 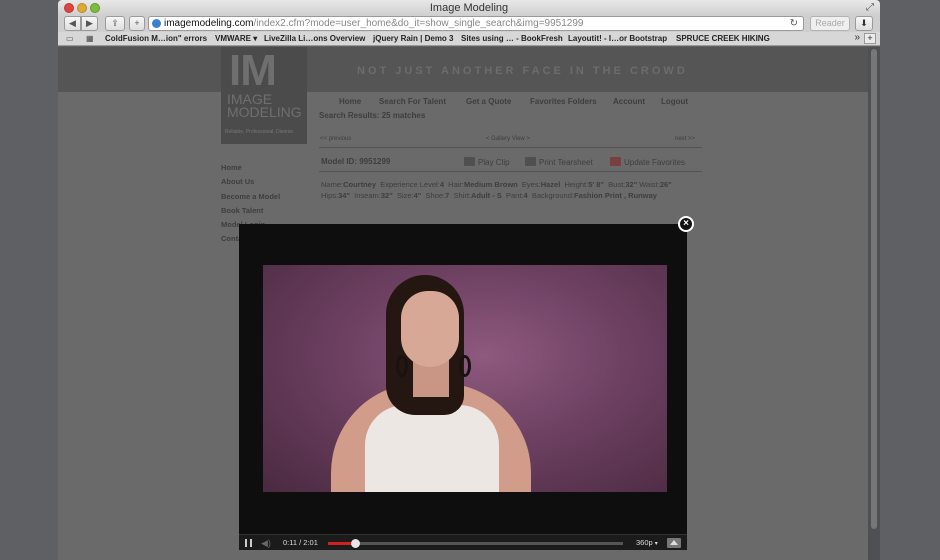 I want to click on earring-left, so click(x=402, y=366).